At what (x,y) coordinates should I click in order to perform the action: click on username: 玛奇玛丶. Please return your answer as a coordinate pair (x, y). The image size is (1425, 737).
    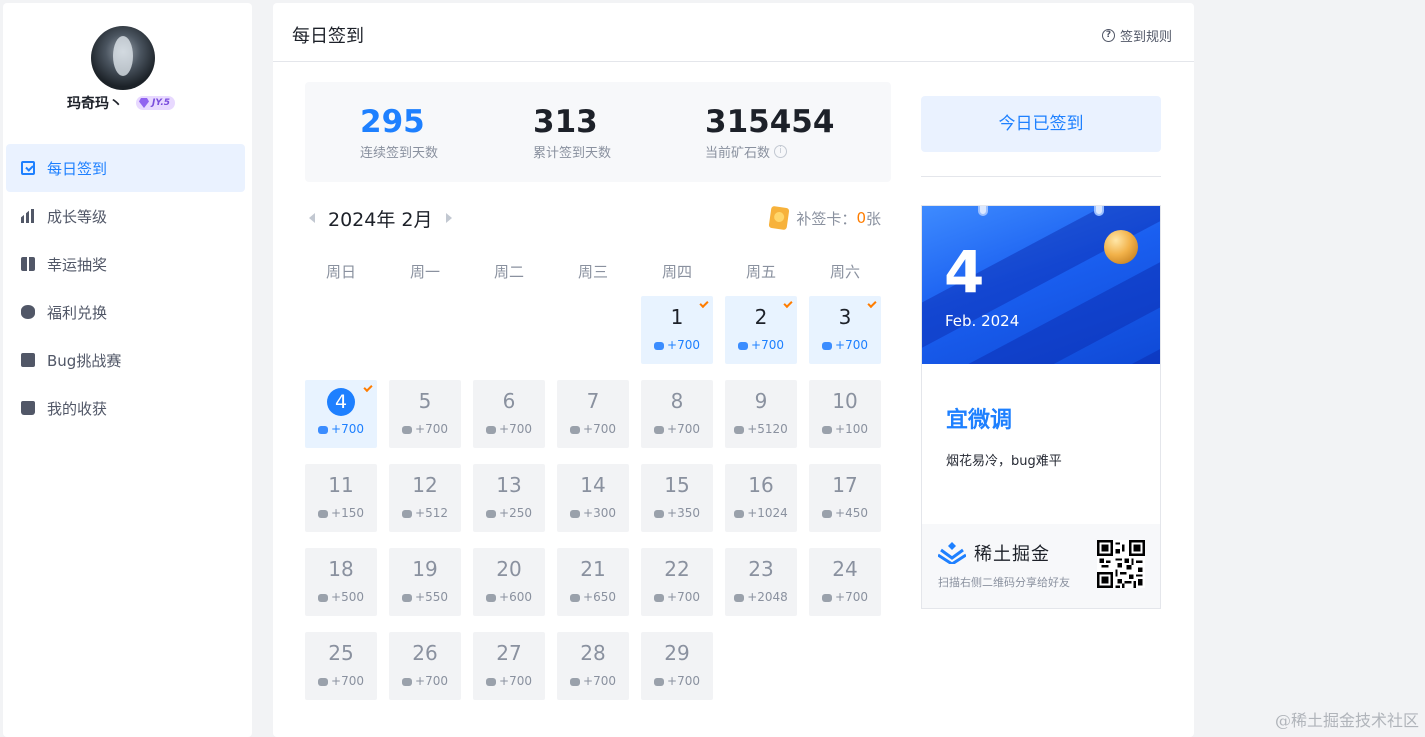
    Looking at the image, I should click on (95, 103).